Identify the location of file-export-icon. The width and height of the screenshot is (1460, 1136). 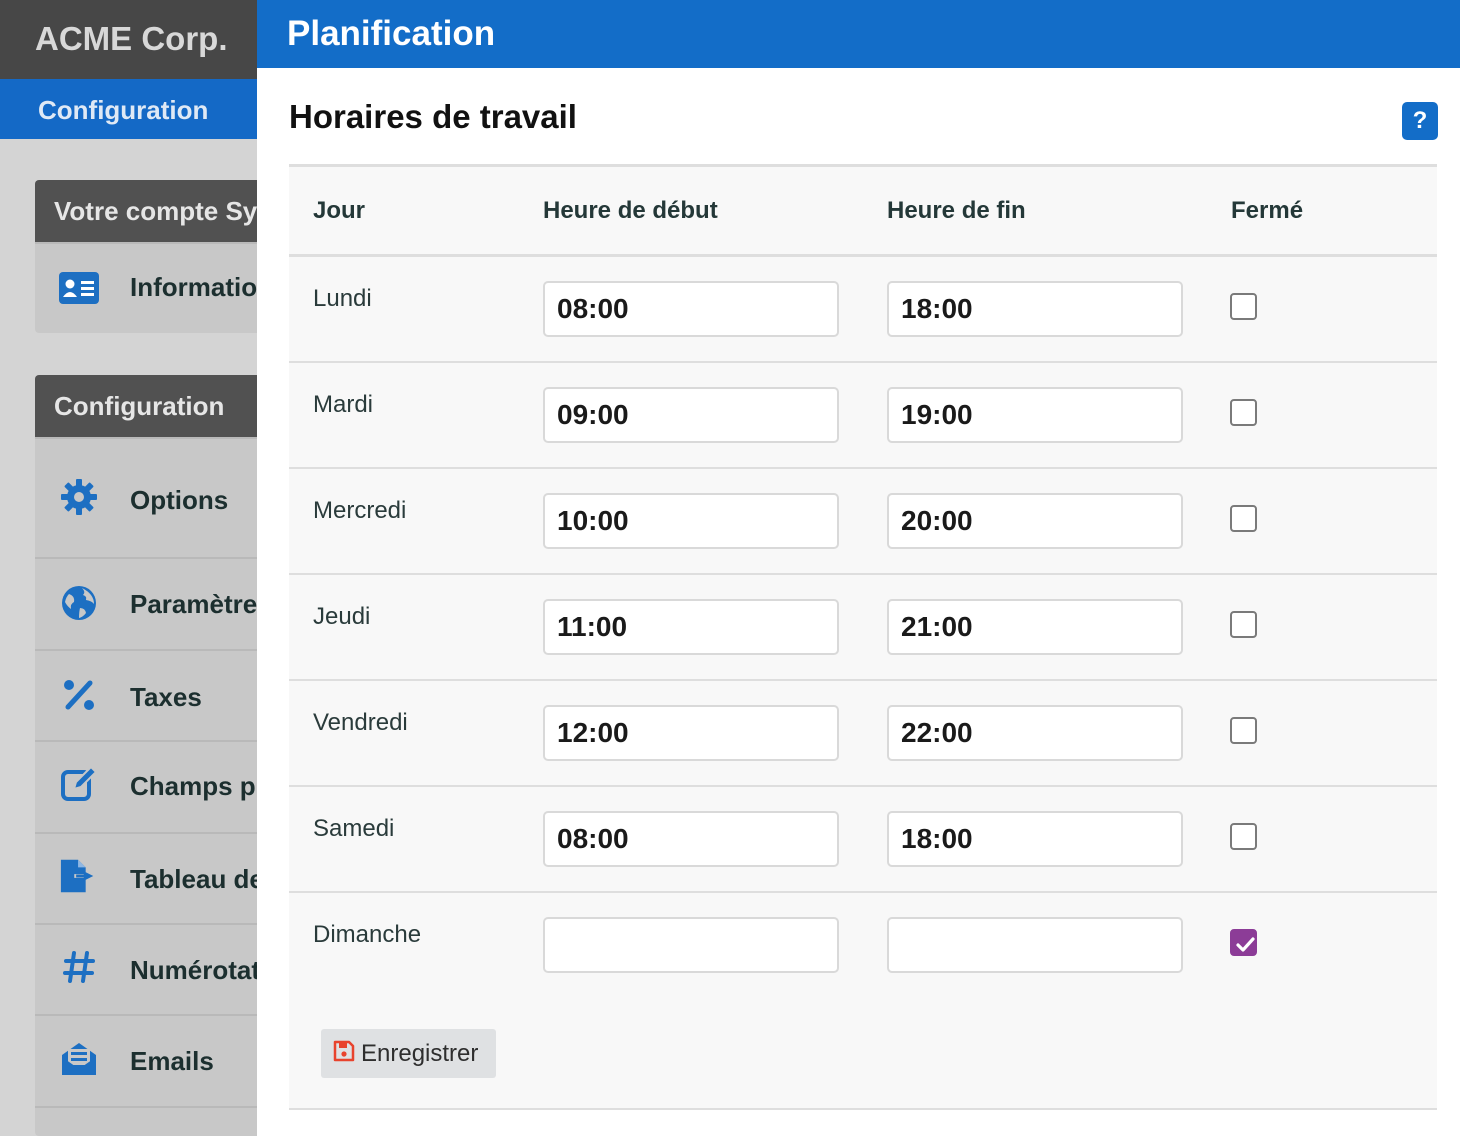
(79, 876).